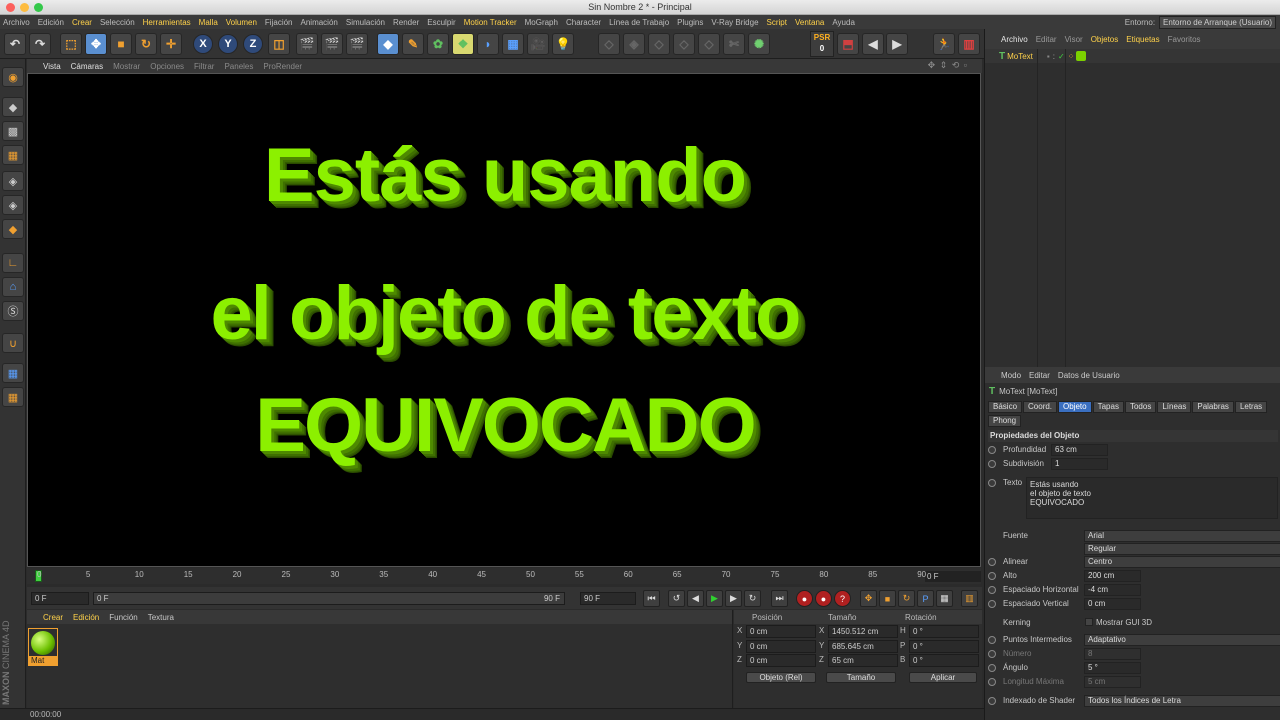 This screenshot has width=1280, height=720. Describe the element at coordinates (639, 22) in the screenshot. I see `menu-item: Línea de Trabajo` at that location.